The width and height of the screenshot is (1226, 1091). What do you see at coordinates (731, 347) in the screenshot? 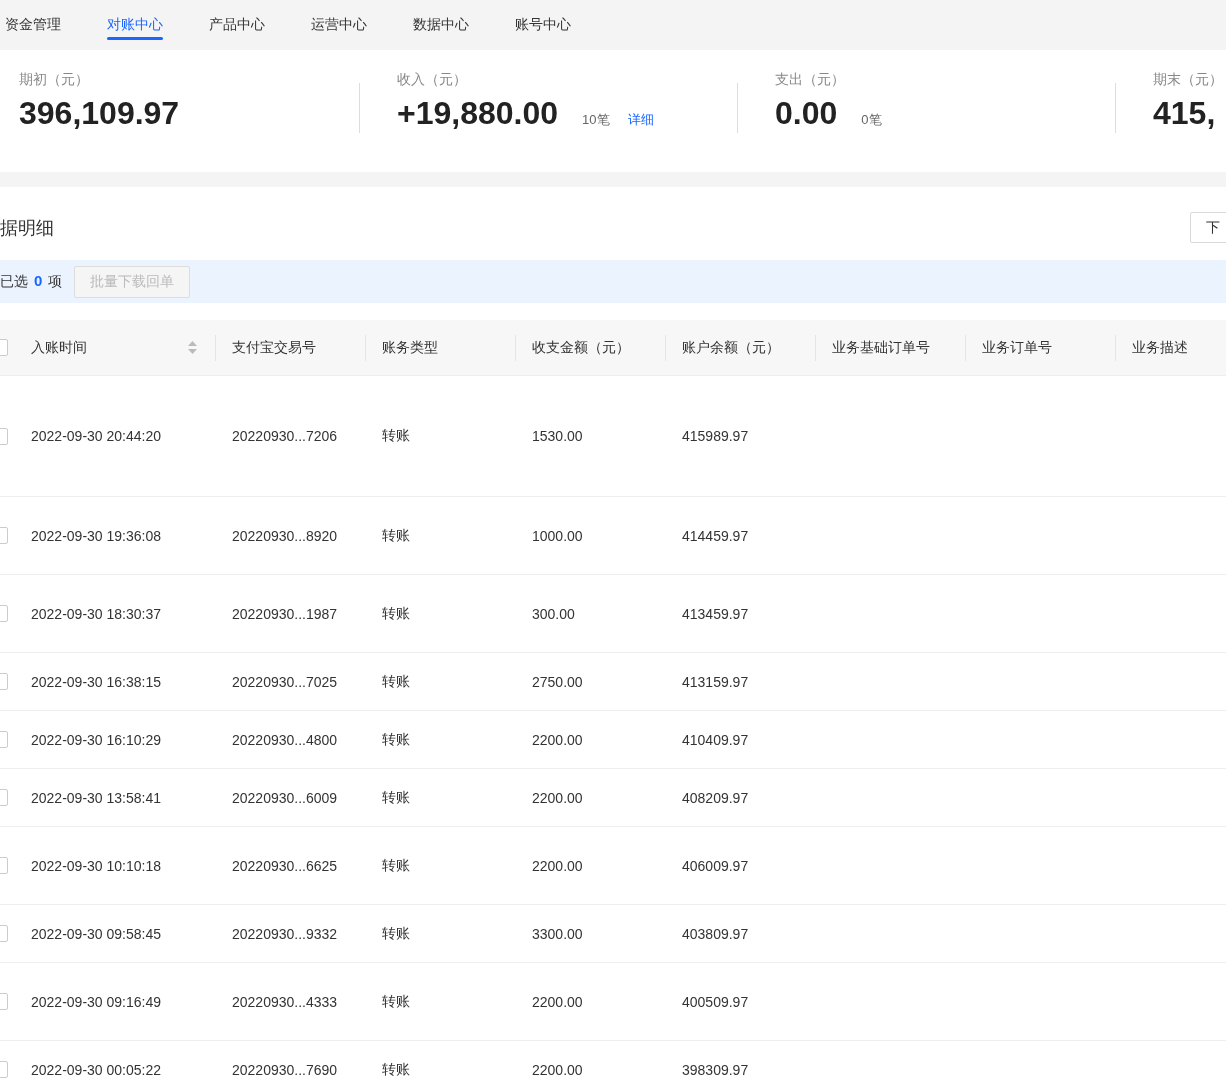
I see `column-header: 账户余额（元）` at bounding box center [731, 347].